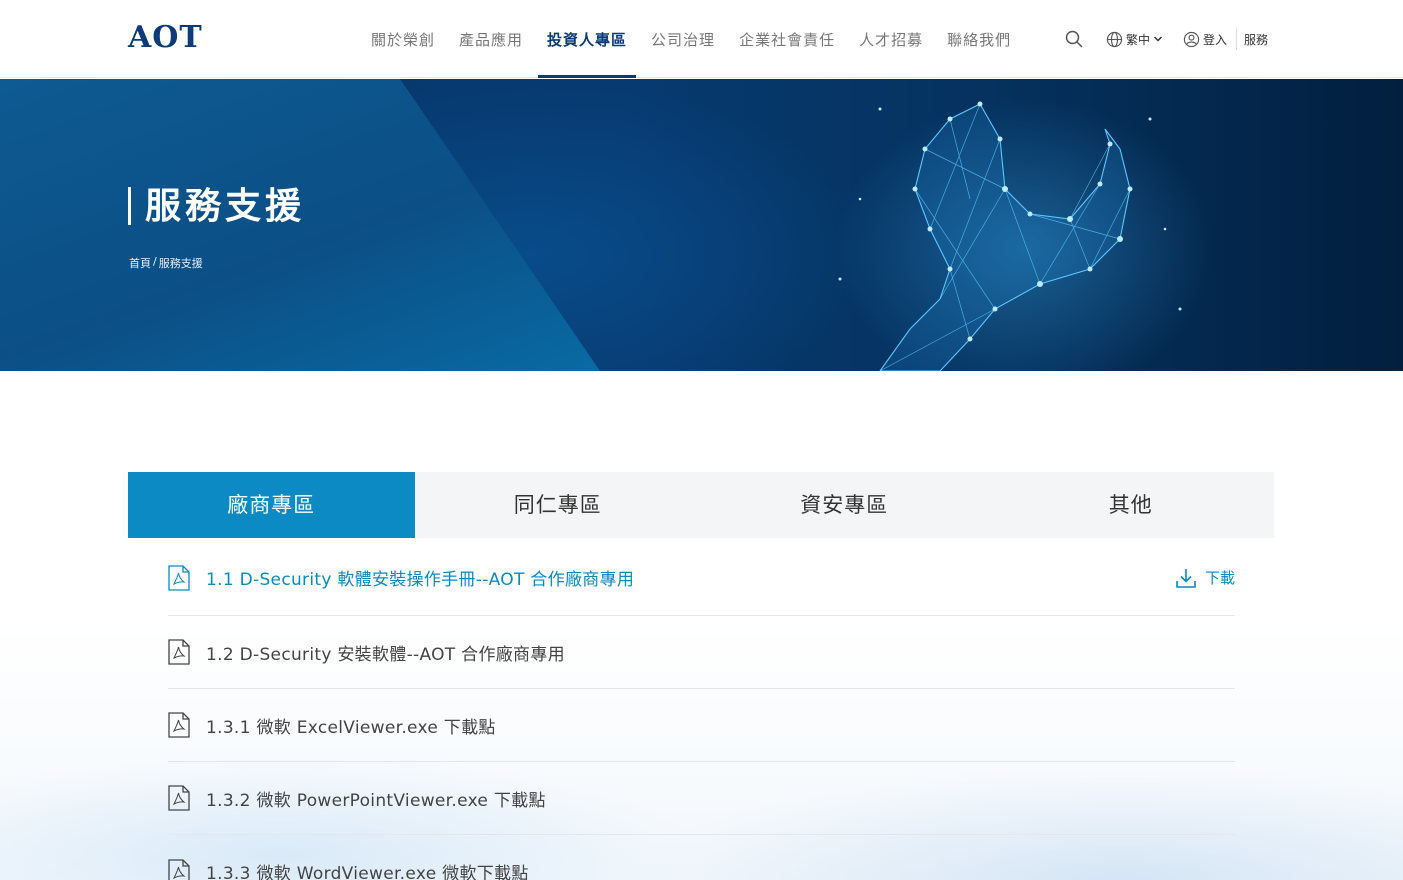 The width and height of the screenshot is (1403, 880). I want to click on nav-item-contact: 聯絡我們, so click(979, 39).